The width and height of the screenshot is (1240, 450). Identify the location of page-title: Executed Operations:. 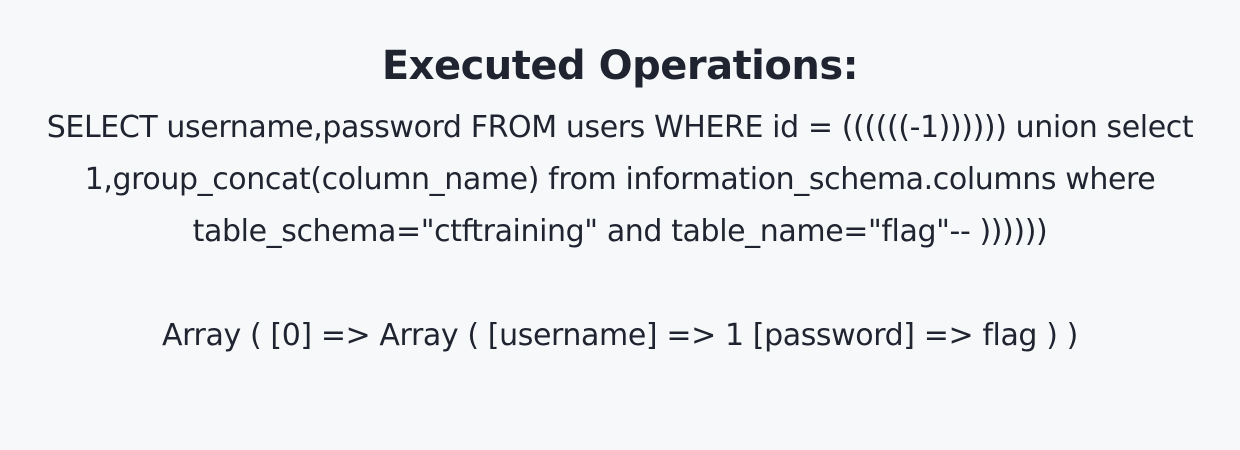
(620, 66).